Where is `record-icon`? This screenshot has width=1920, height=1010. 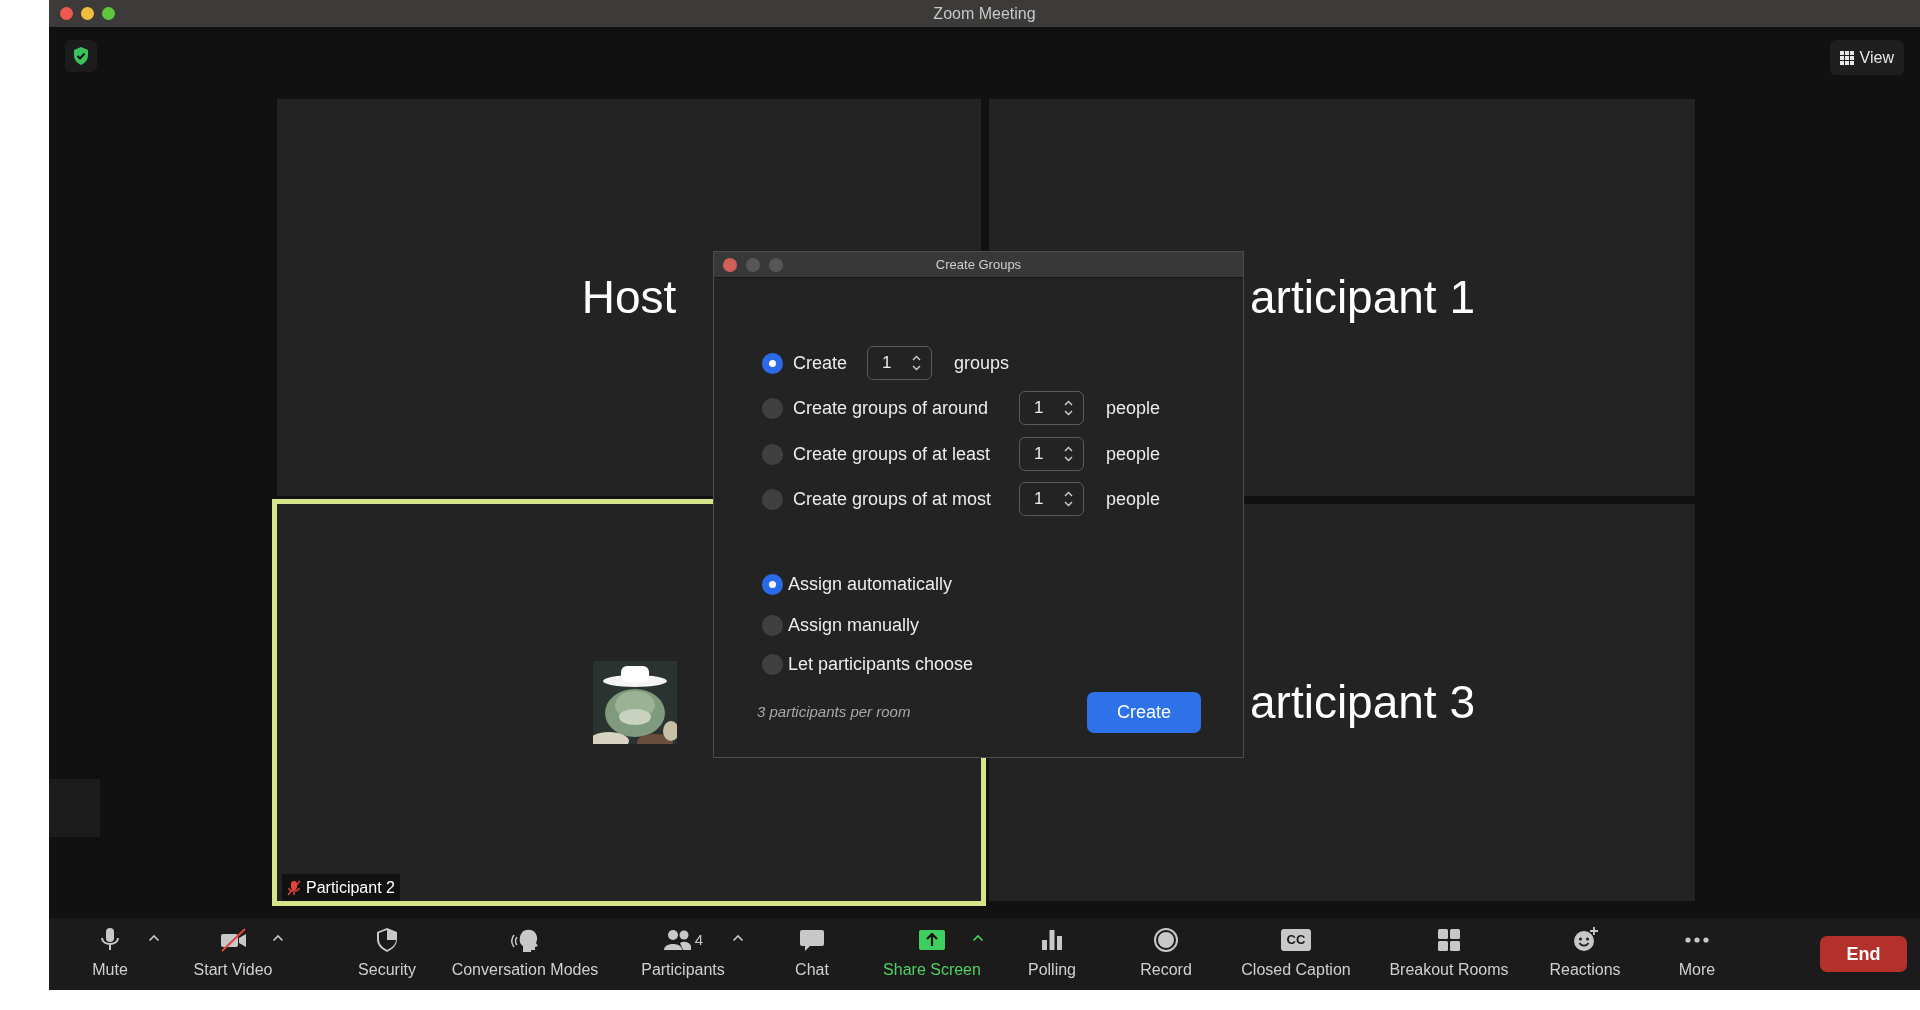 record-icon is located at coordinates (1166, 940).